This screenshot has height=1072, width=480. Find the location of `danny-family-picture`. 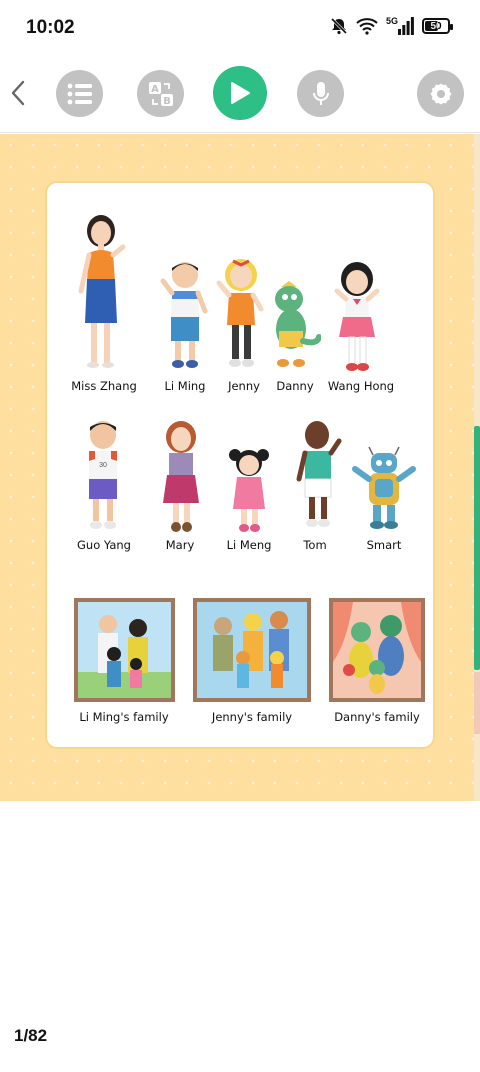

danny-family-picture is located at coordinates (377, 650).